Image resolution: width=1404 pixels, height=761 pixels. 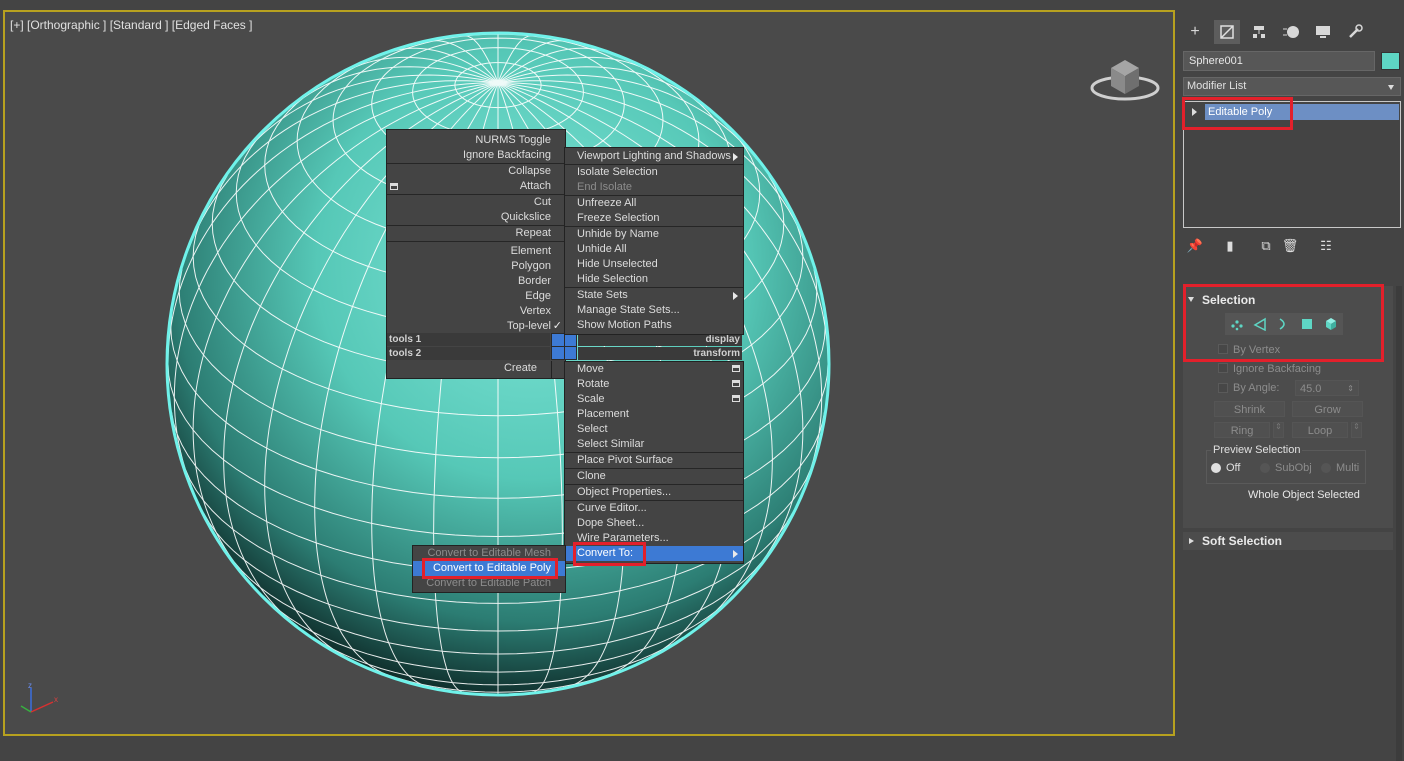 What do you see at coordinates (1279, 61) in the screenshot?
I see `object-name-field: Sphere001` at bounding box center [1279, 61].